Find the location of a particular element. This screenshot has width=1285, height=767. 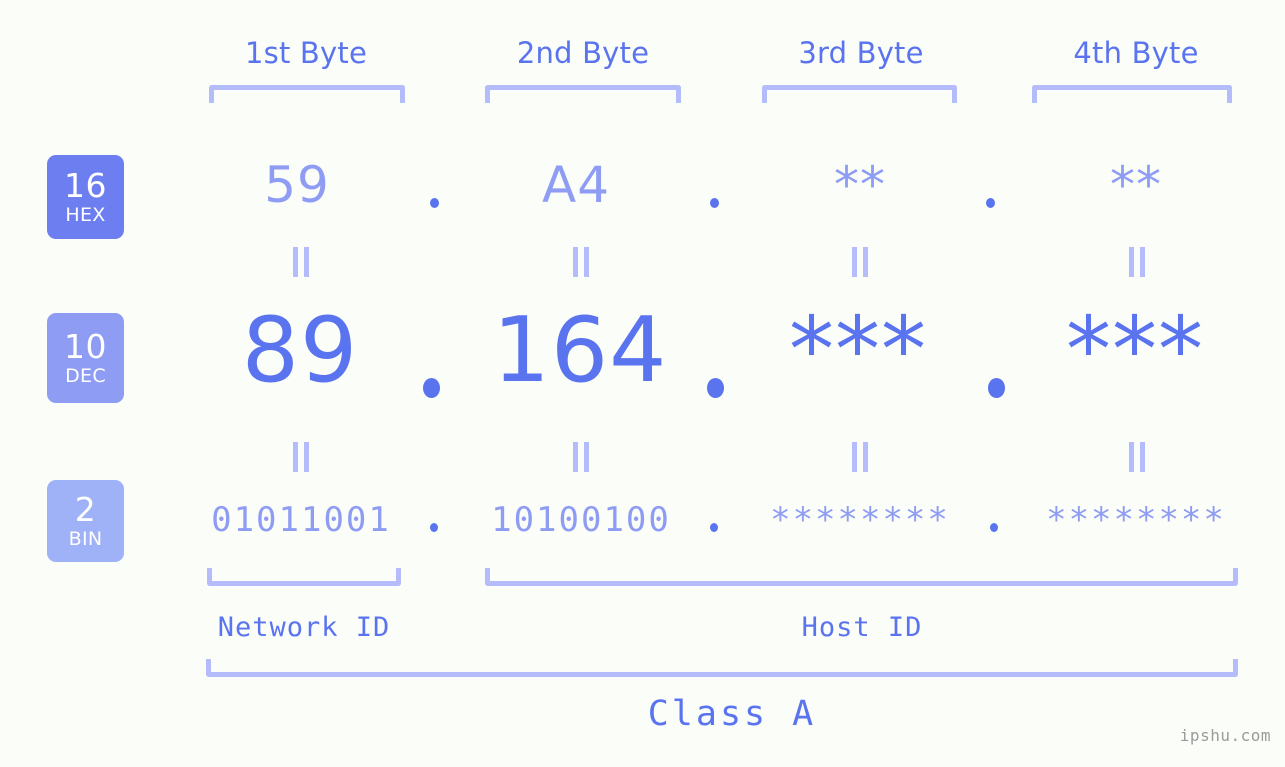

site-watermark: ipshu.com is located at coordinates (1225, 735).